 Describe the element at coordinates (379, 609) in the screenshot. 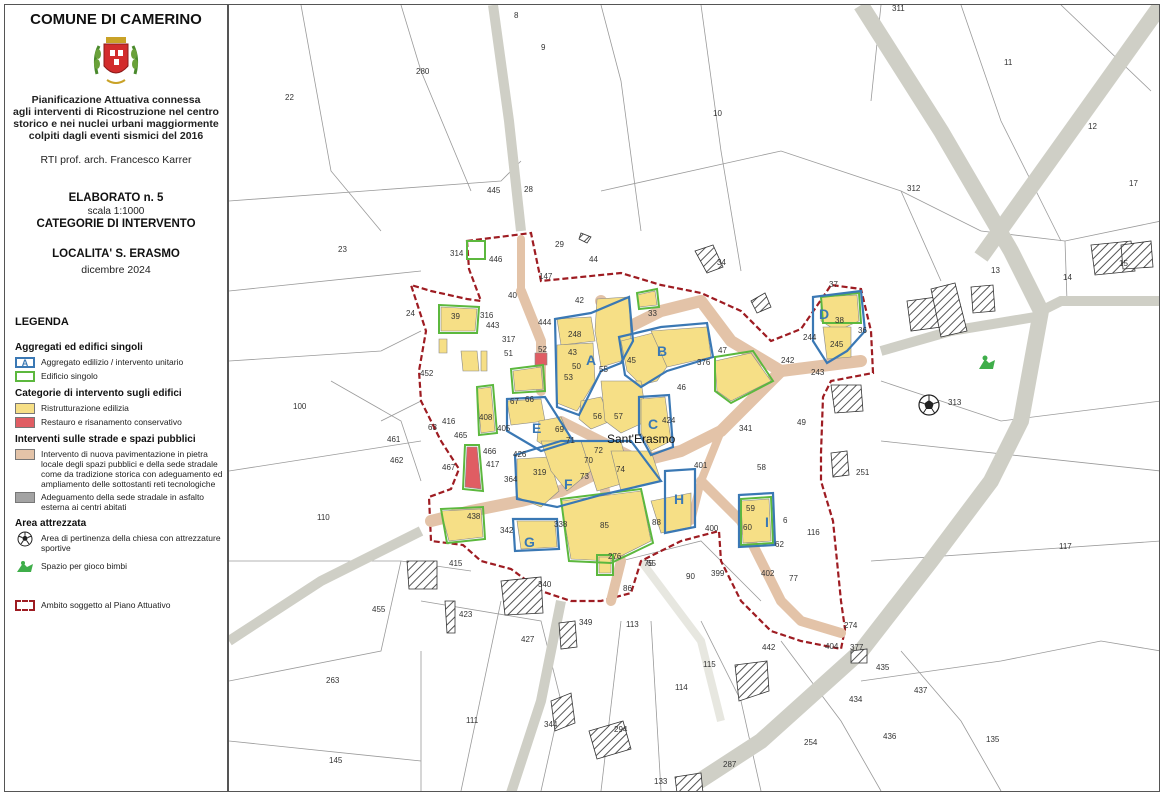

I see `parcel-label: 455` at that location.